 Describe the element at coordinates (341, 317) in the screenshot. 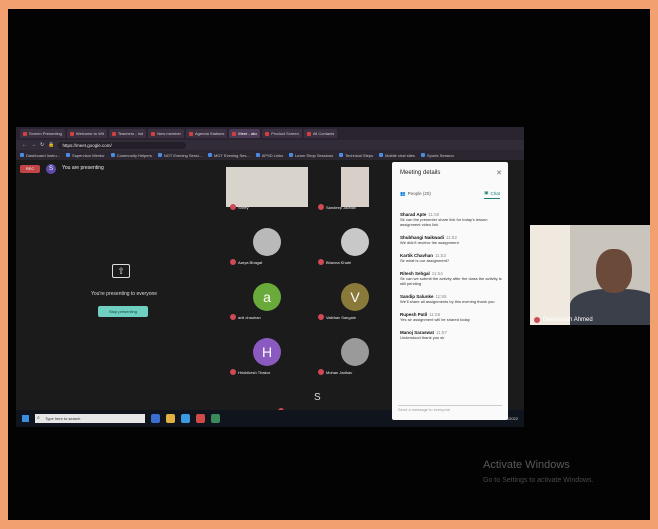

I see `participant-name: Vaibhav Sangale` at that location.